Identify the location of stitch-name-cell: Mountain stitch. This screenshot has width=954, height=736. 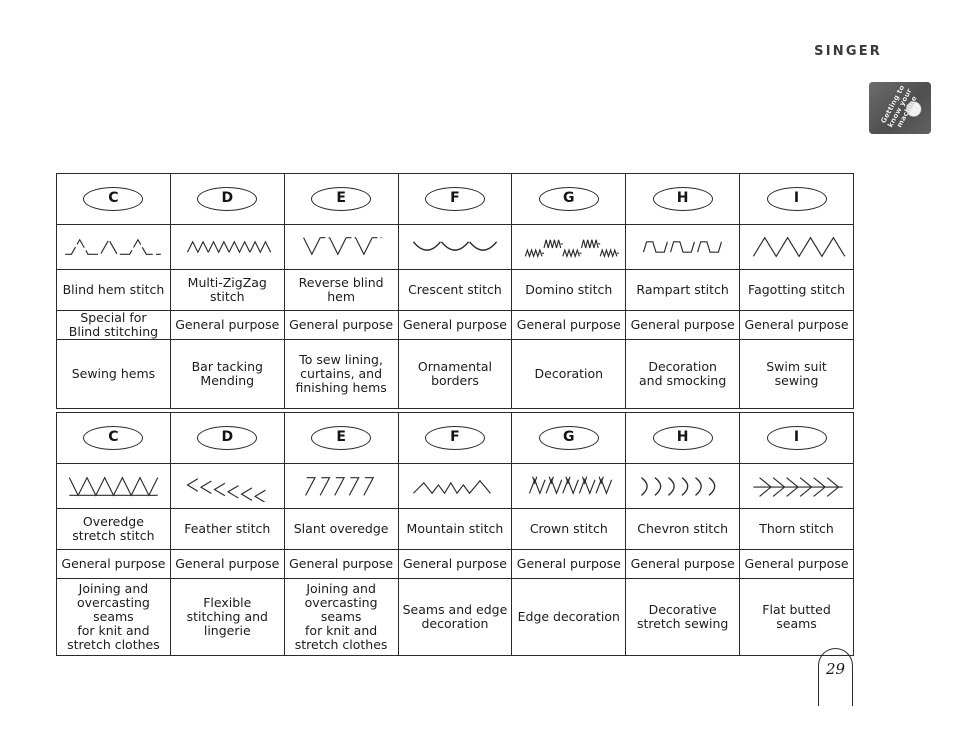
(455, 529).